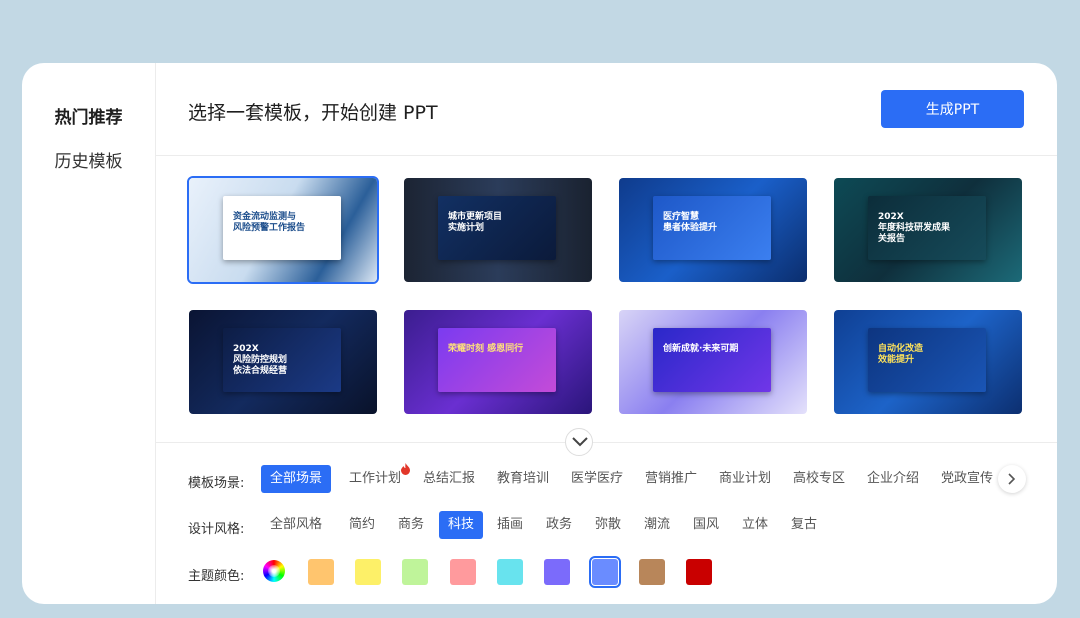  I want to click on expand-button, so click(579, 442).